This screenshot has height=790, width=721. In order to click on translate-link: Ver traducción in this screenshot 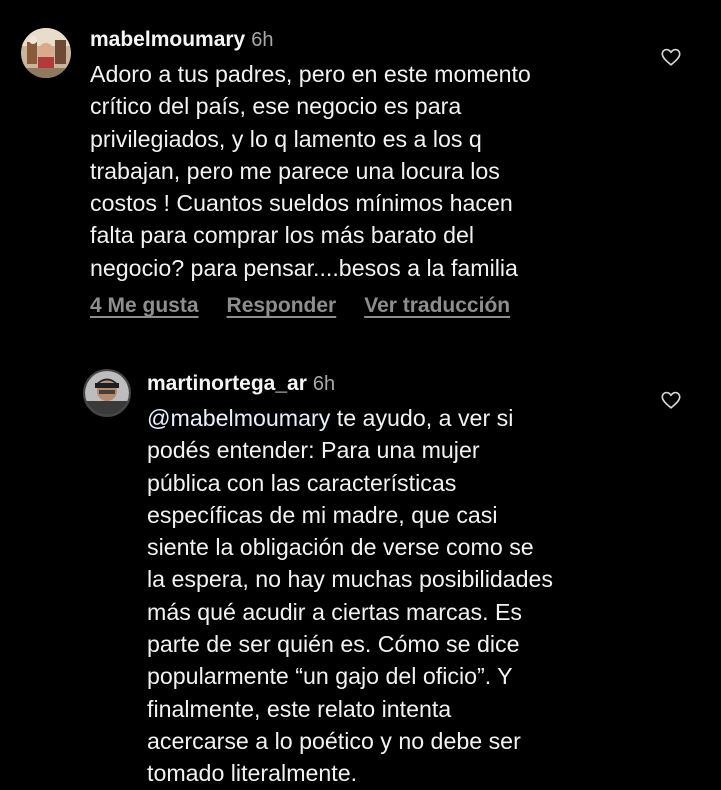, I will do `click(437, 306)`.